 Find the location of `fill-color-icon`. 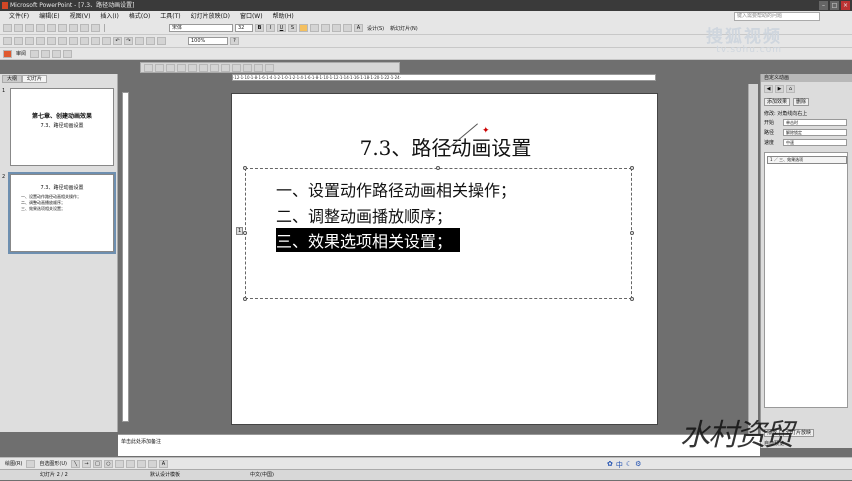

fill-color-icon is located at coordinates (141, 463).